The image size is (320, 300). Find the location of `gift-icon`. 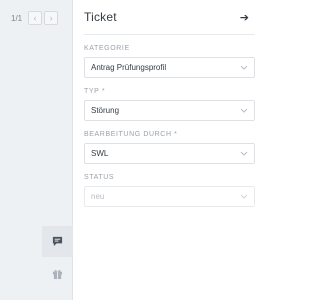

gift-icon is located at coordinates (57, 274).